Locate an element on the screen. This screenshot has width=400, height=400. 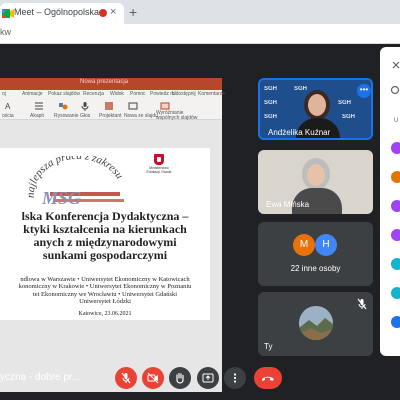
hand-icon is located at coordinates (180, 378).